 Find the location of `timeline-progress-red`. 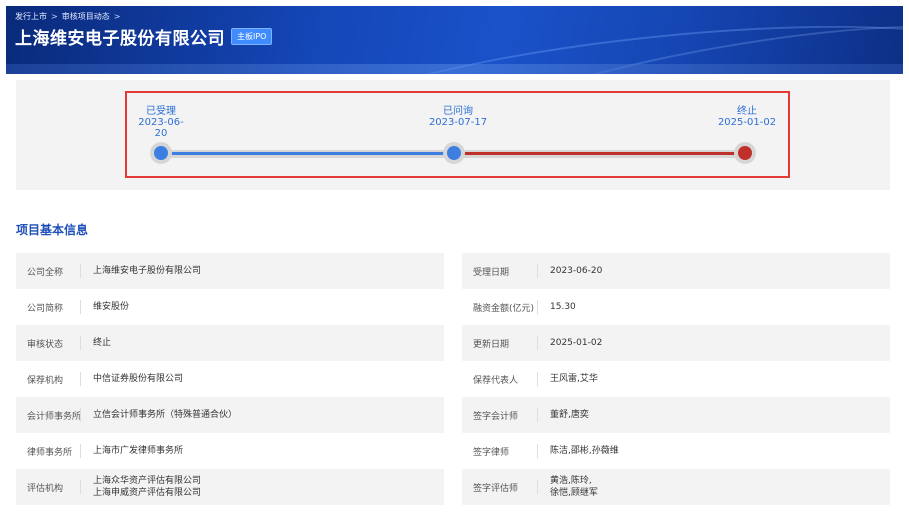

timeline-progress-red is located at coordinates (603, 153).